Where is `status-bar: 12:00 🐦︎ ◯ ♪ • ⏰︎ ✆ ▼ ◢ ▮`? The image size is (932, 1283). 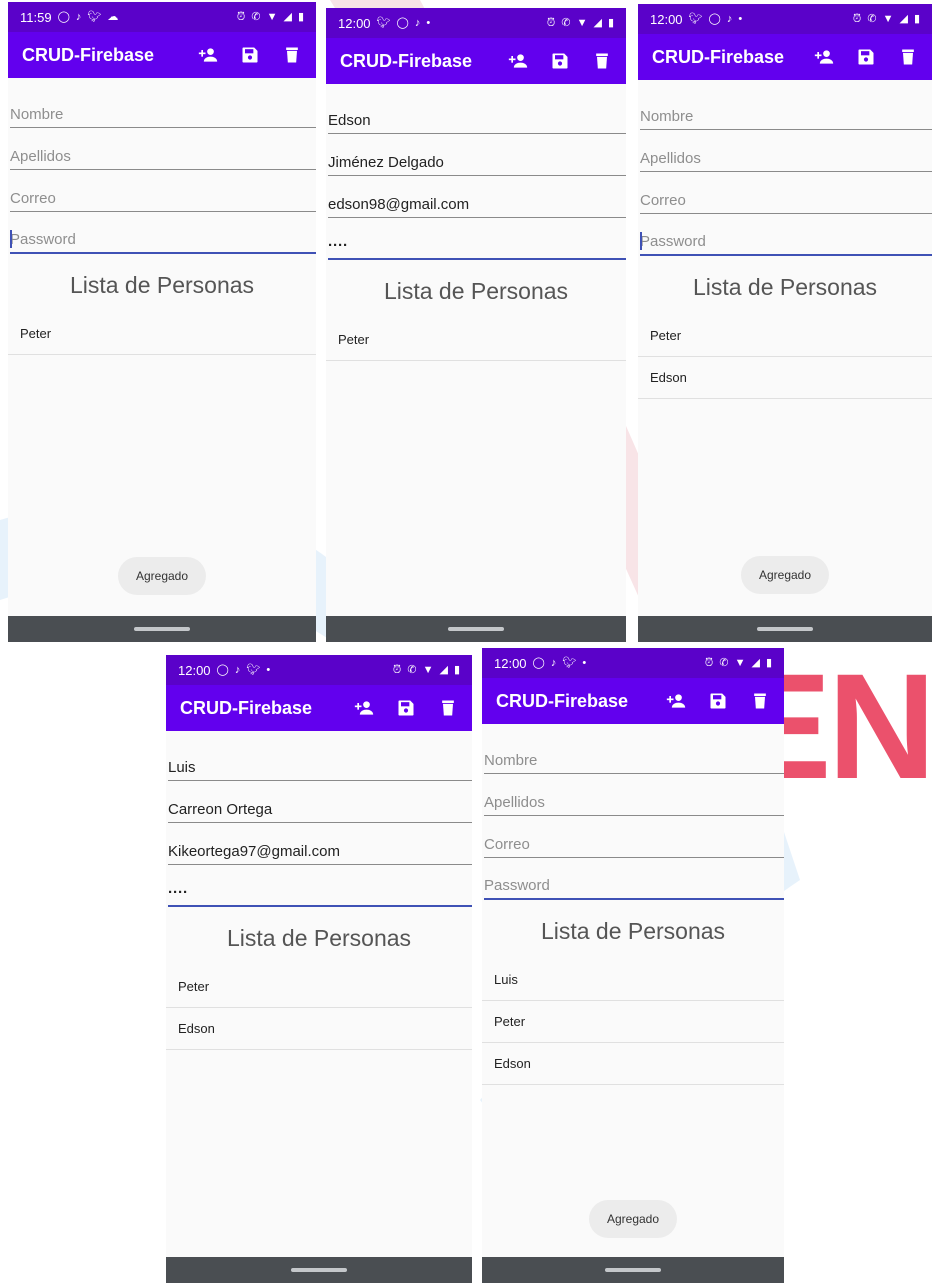
status-bar: 12:00 🐦︎ ◯ ♪ • ⏰︎ ✆ ▼ ◢ ▮ is located at coordinates (476, 23).